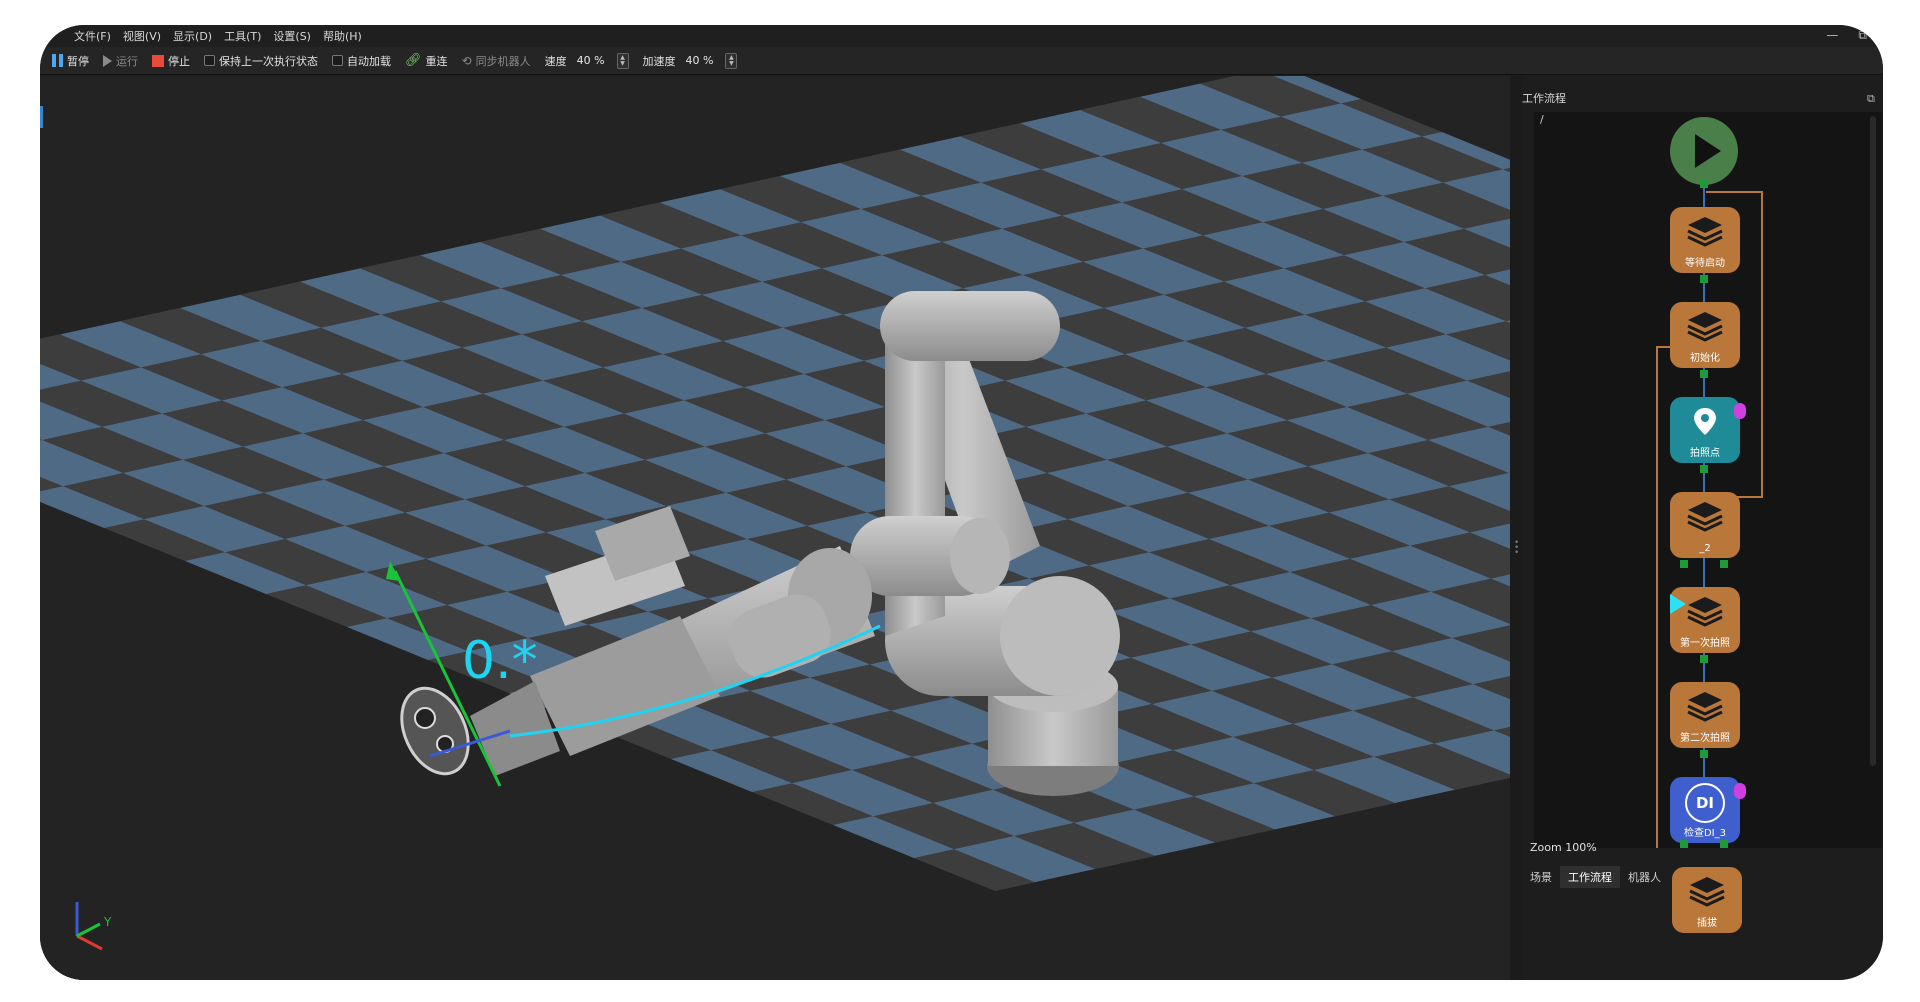  I want to click on grip-icon: • • •, so click(1517, 548).